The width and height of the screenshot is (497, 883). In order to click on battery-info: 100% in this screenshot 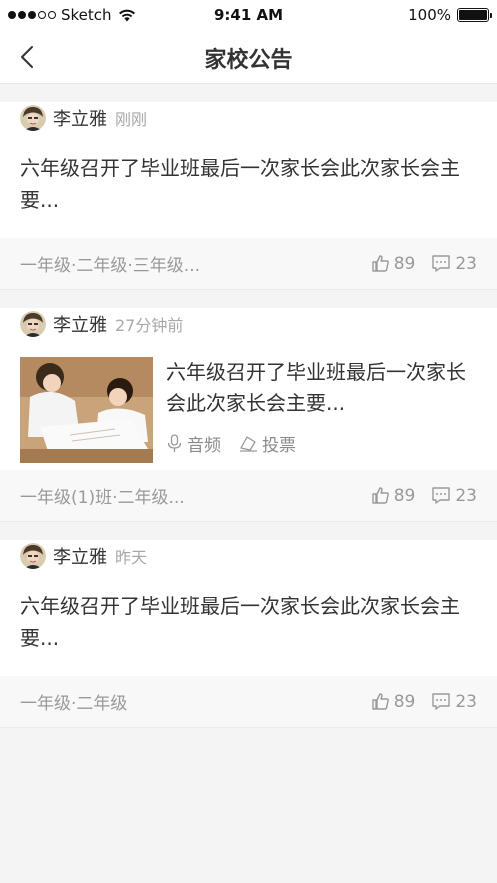, I will do `click(450, 15)`.